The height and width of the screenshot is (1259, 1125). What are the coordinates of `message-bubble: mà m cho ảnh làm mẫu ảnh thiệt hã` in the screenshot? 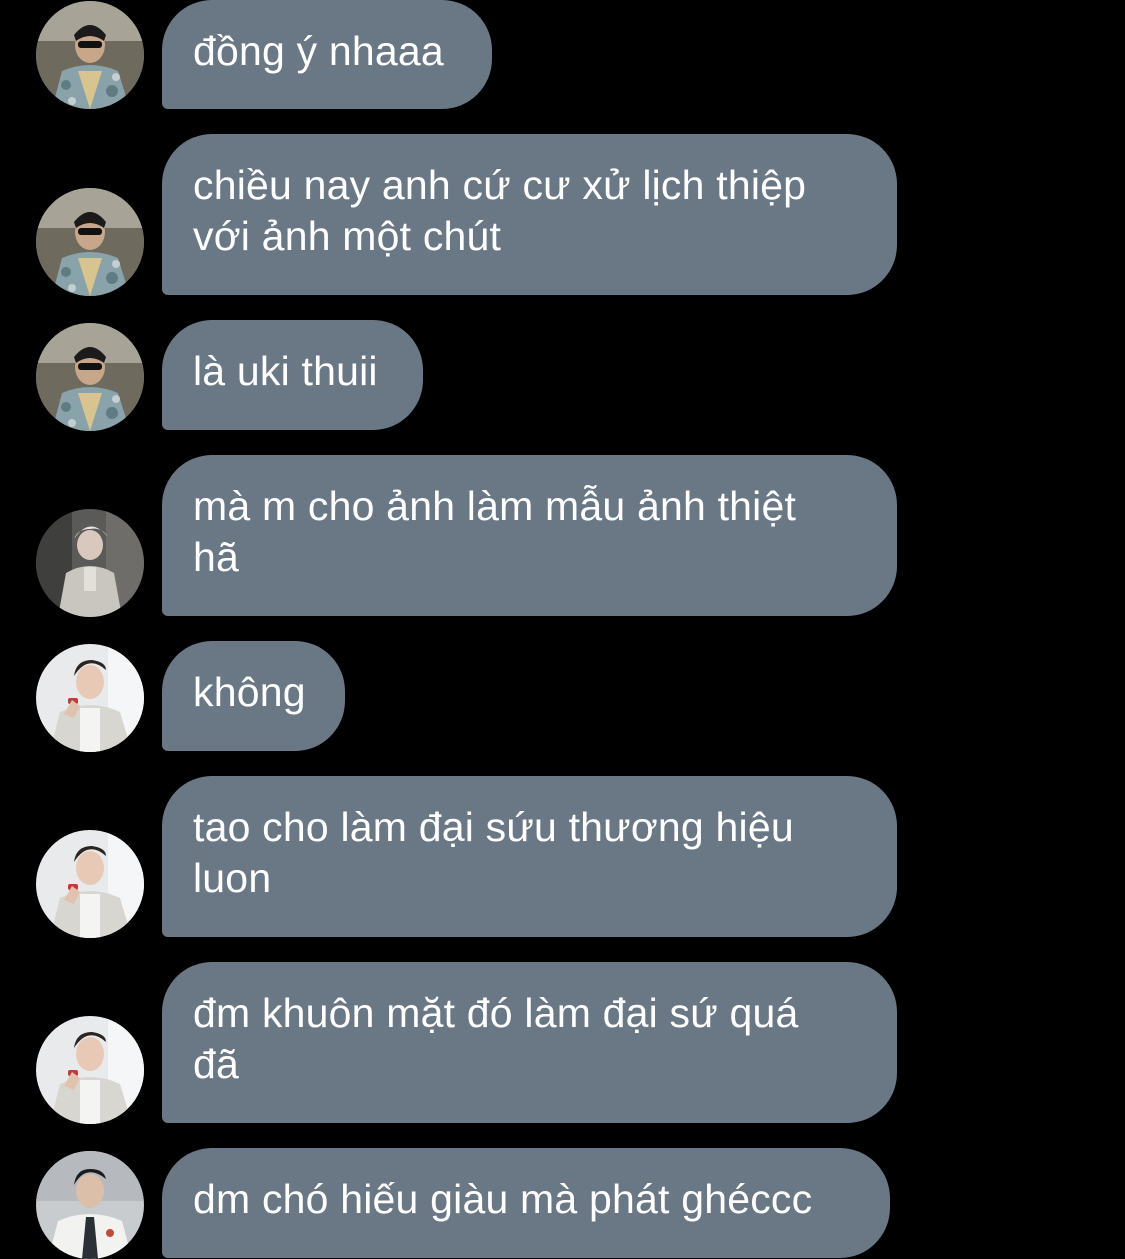 It's located at (529, 535).